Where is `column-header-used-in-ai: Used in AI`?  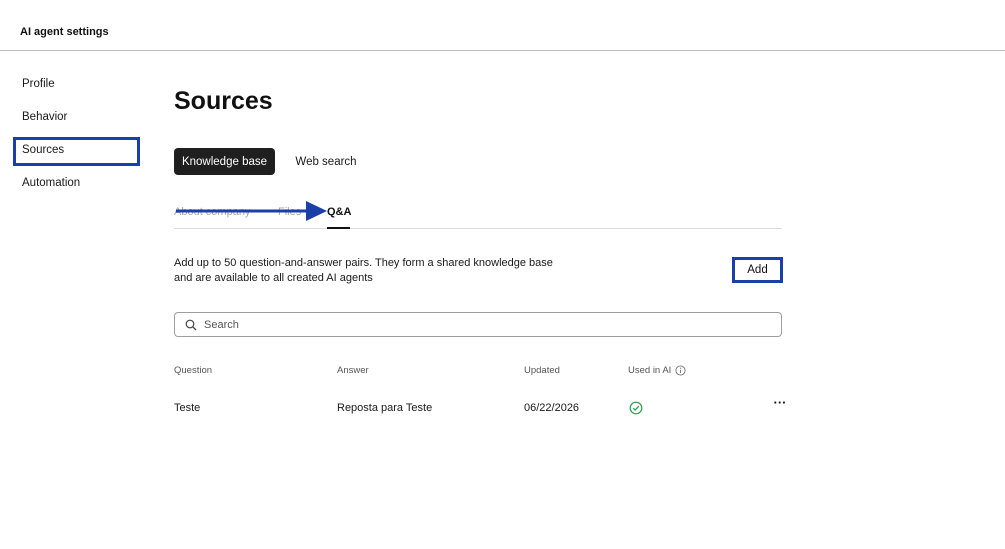 column-header-used-in-ai: Used in AI is located at coordinates (657, 370).